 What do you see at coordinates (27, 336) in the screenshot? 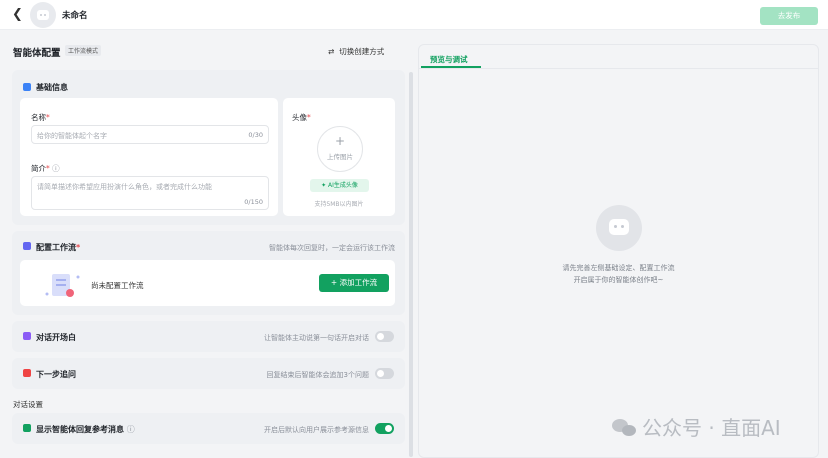
I see `chat-icon` at bounding box center [27, 336].